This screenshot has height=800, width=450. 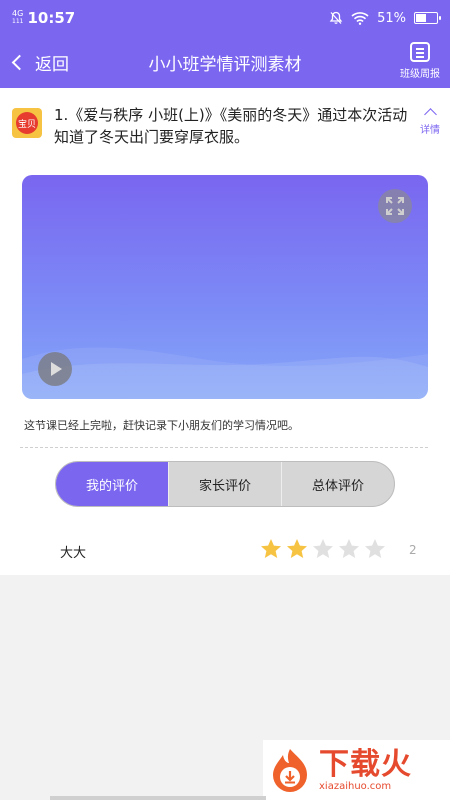 What do you see at coordinates (73, 553) in the screenshot?
I see `student-name: 大大` at bounding box center [73, 553].